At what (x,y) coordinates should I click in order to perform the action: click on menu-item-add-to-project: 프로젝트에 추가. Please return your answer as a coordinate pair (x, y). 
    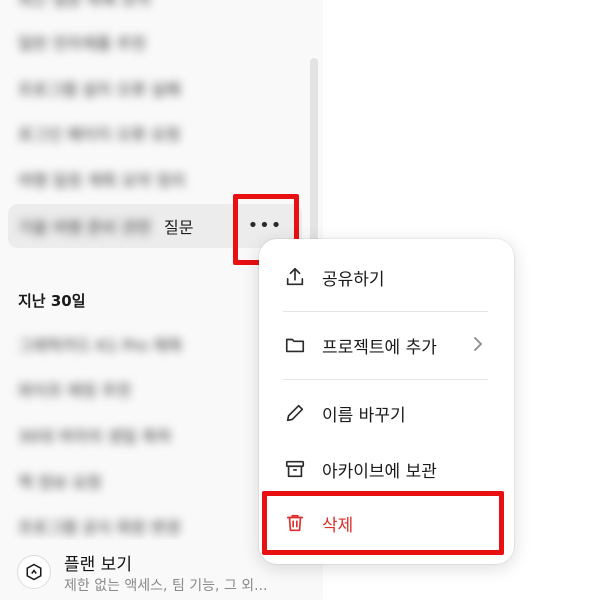
    Looking at the image, I should click on (386, 345).